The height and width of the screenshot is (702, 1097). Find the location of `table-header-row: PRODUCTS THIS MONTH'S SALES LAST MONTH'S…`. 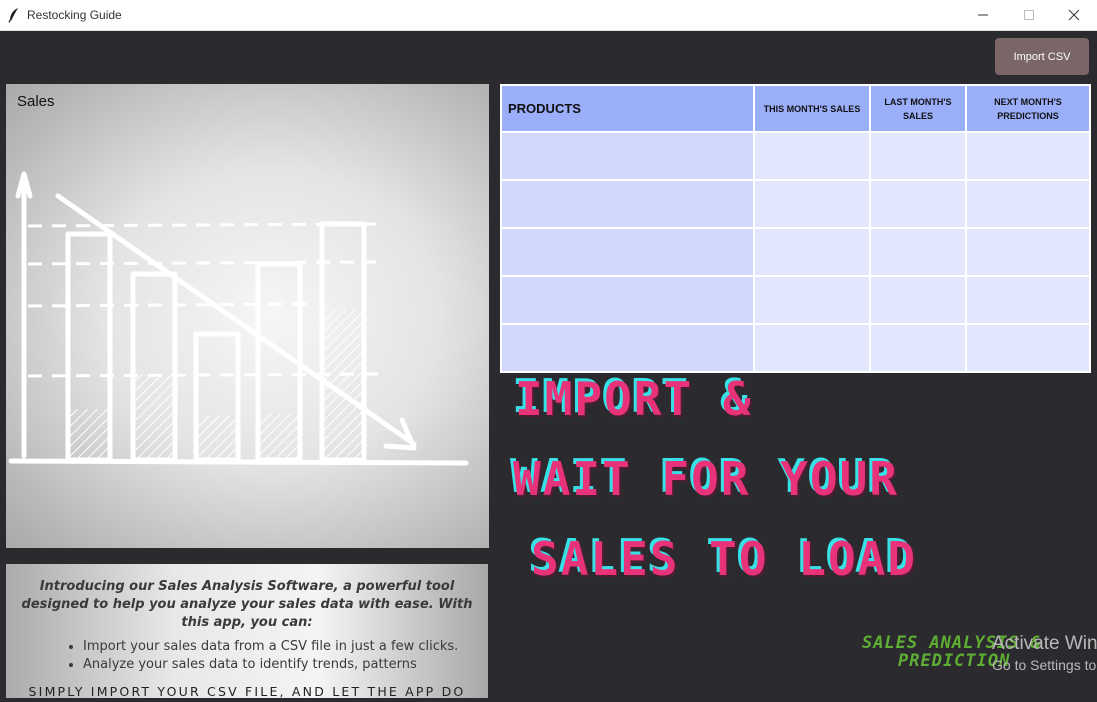

table-header-row: PRODUCTS THIS MONTH'S SALES LAST MONTH'S… is located at coordinates (795, 108).